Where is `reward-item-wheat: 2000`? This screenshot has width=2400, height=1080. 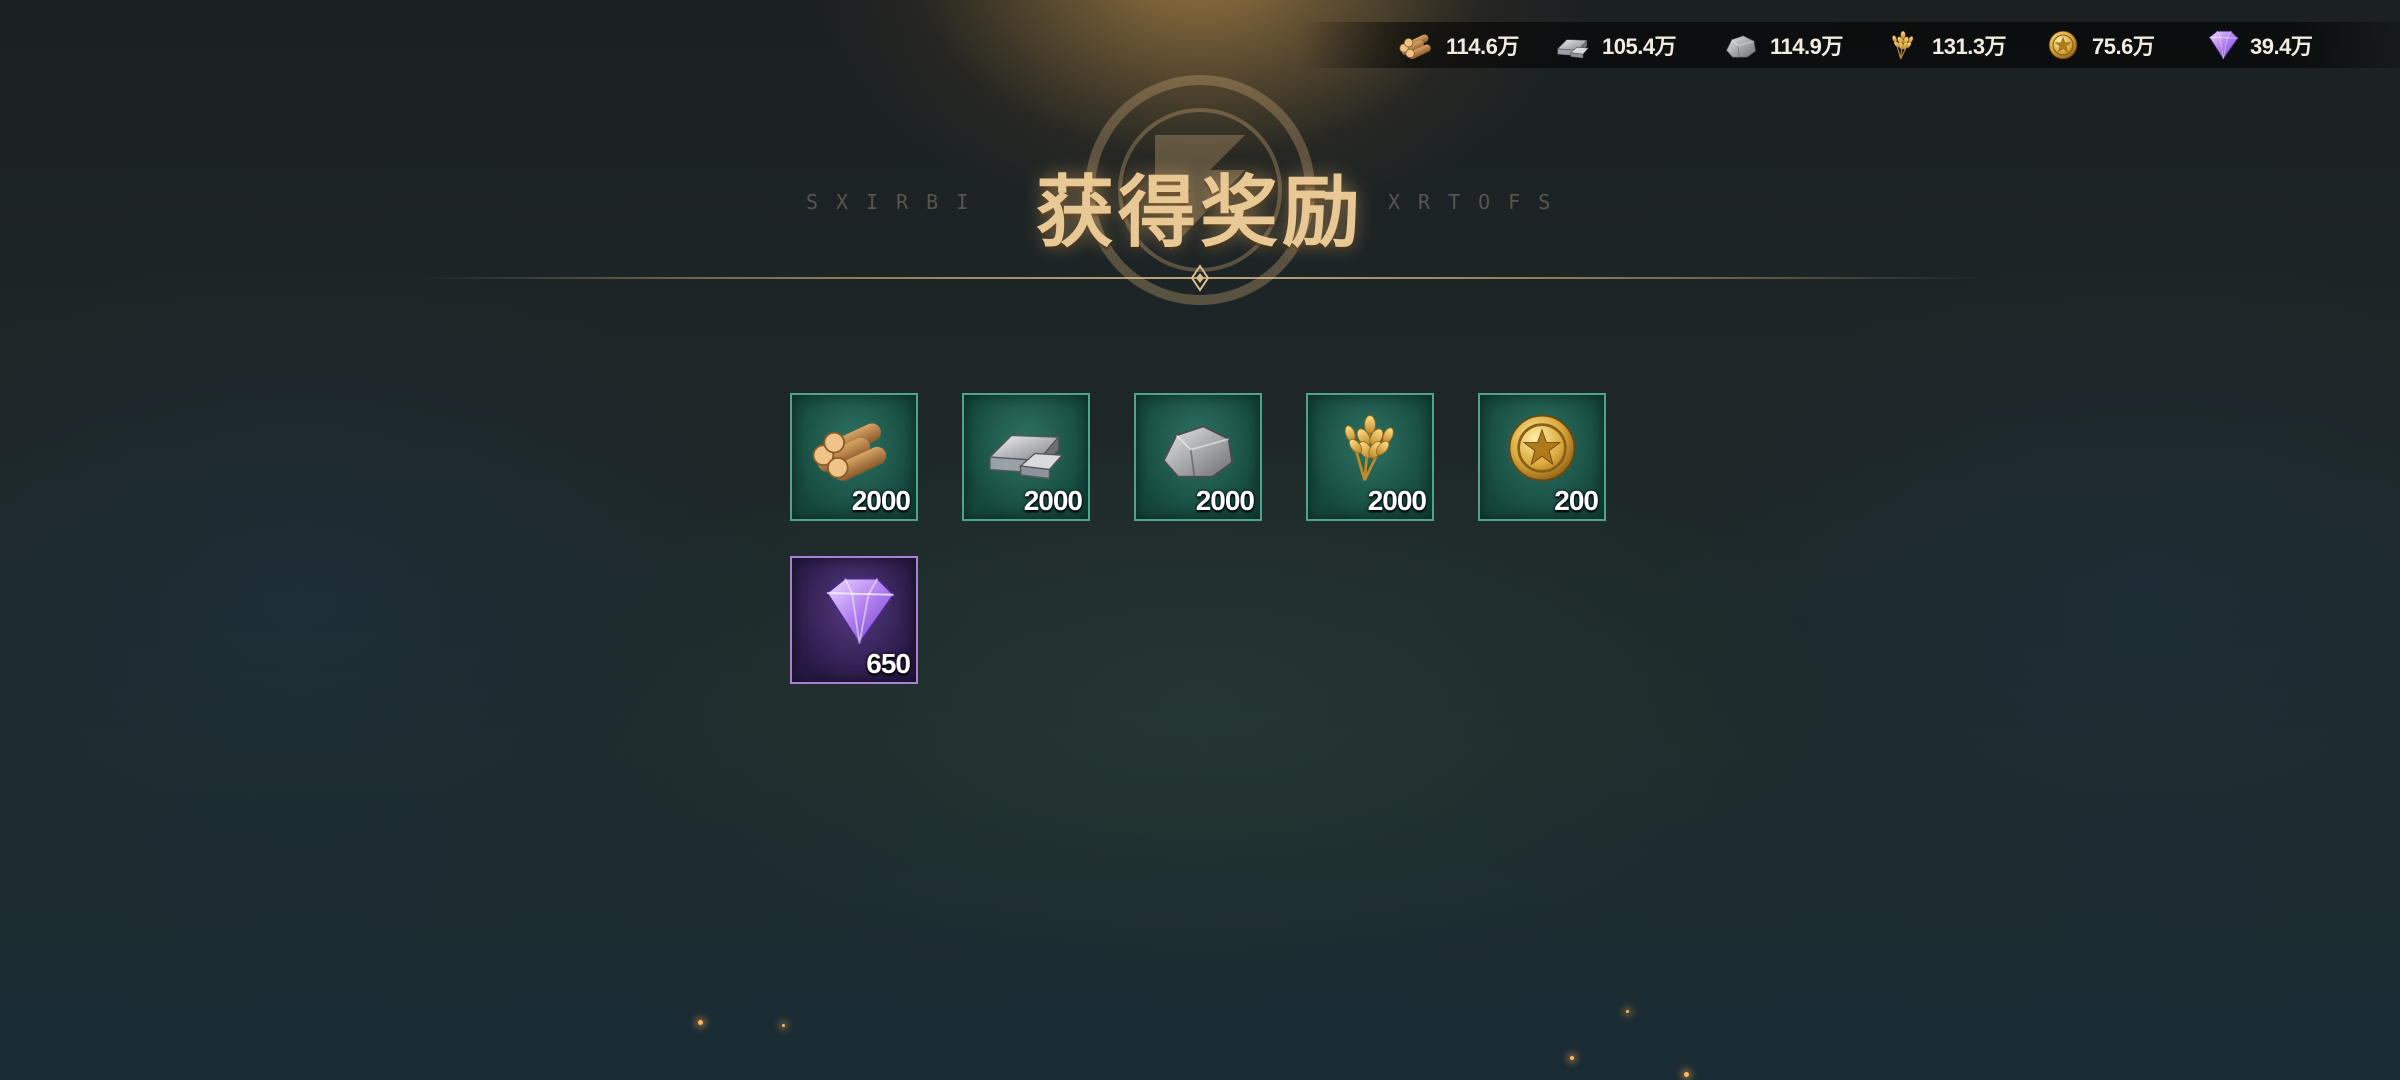
reward-item-wheat: 2000 is located at coordinates (1370, 457).